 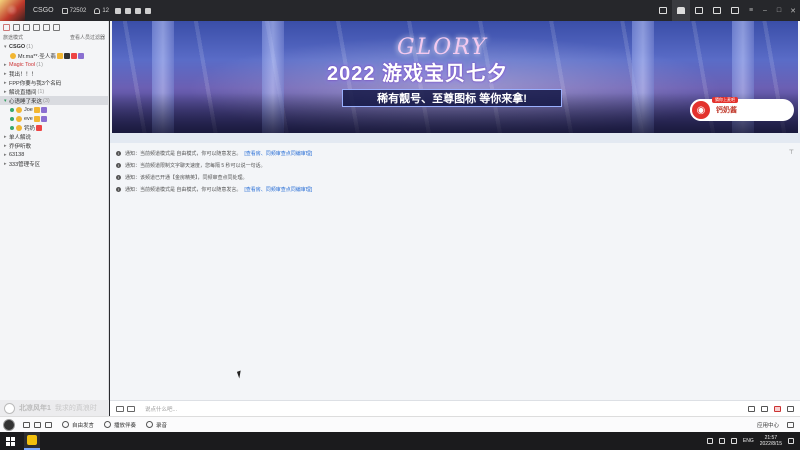 What do you see at coordinates (765, 10) in the screenshot?
I see `minimize-button: –` at bounding box center [765, 10].